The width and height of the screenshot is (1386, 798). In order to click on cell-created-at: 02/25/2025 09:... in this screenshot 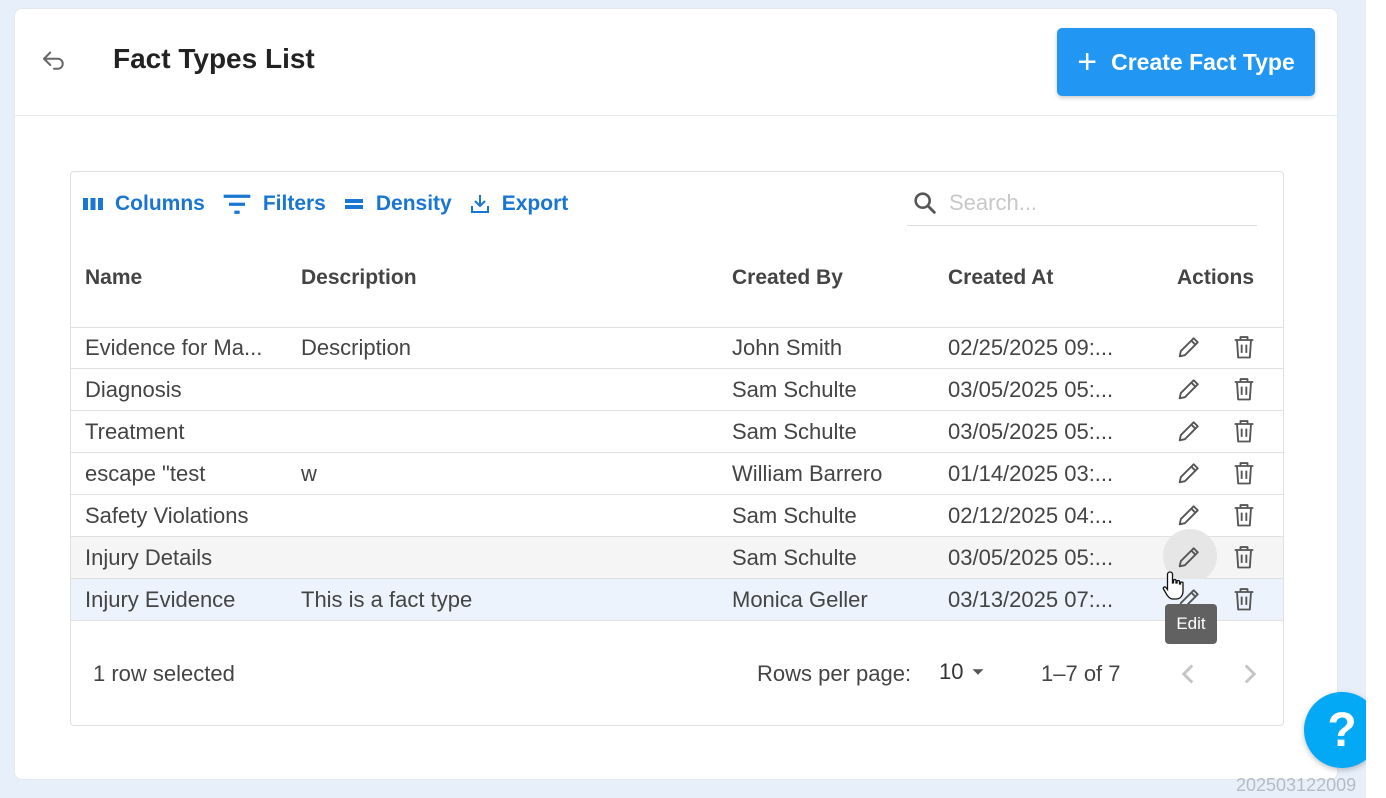, I will do `click(1031, 347)`.